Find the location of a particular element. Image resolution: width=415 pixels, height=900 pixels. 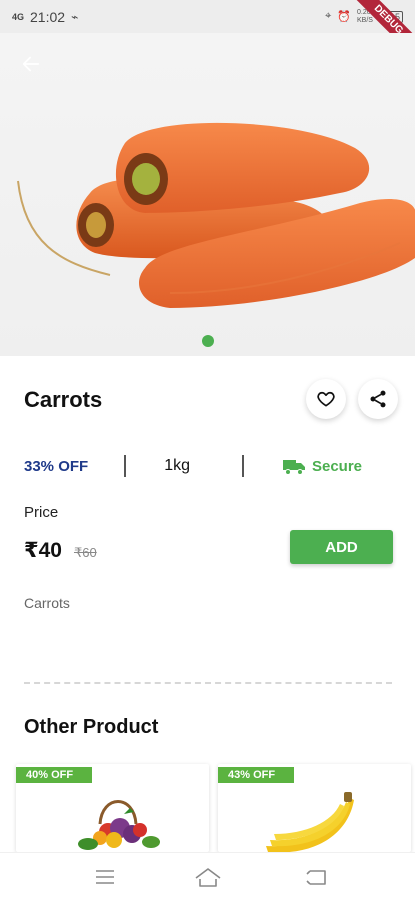

menu-icon is located at coordinates (105, 877).